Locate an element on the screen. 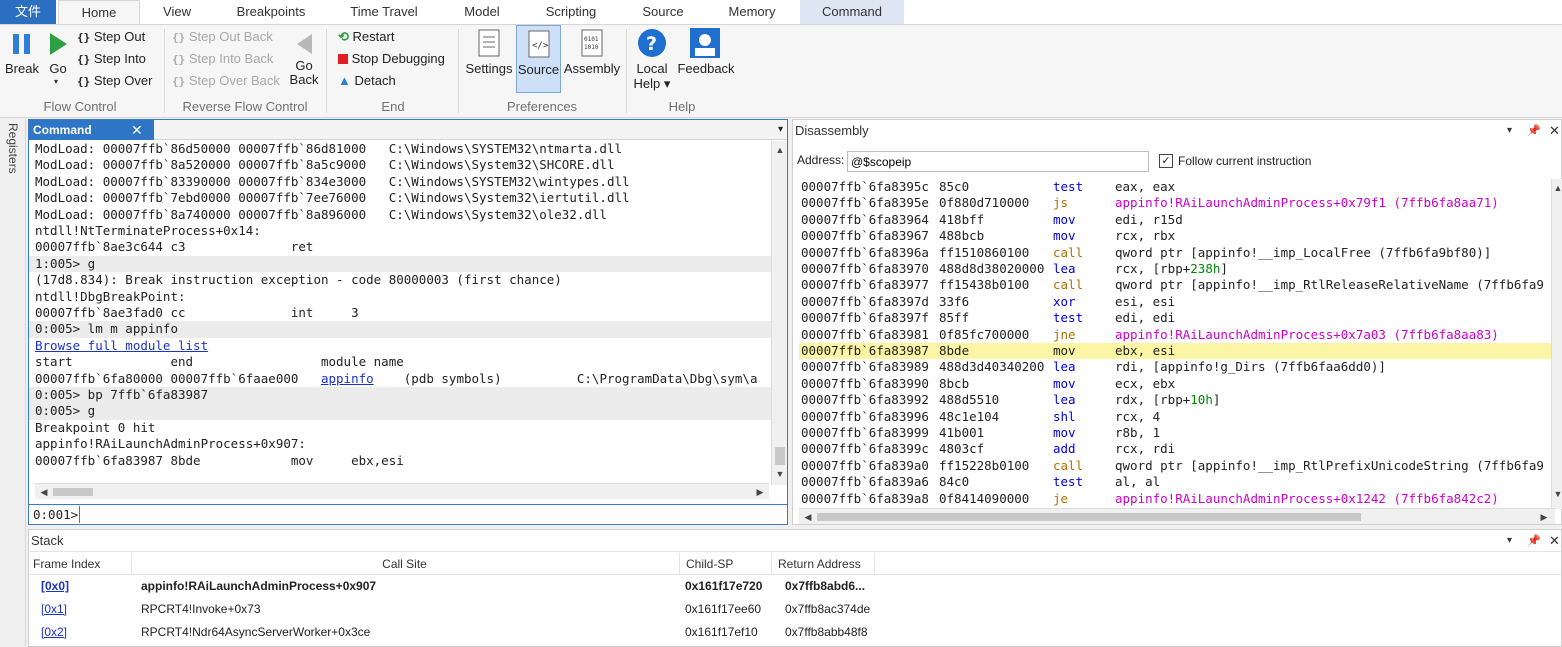 The width and height of the screenshot is (1562, 647). step-over-back-button: {} Step Over Back is located at coordinates (226, 80).